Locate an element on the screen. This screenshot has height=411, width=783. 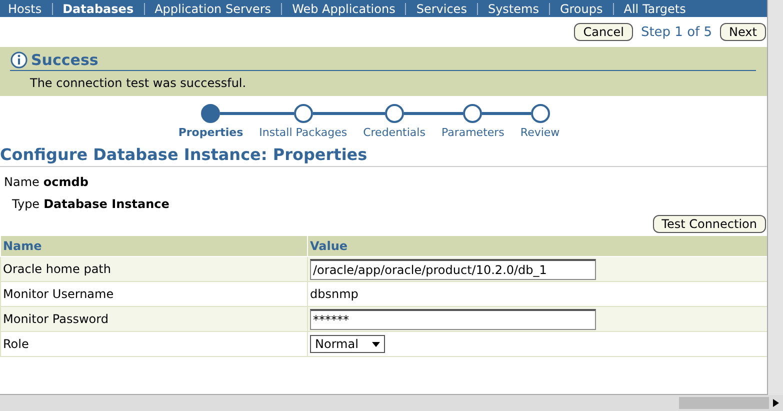
caret-icon is located at coordinates (376, 344).